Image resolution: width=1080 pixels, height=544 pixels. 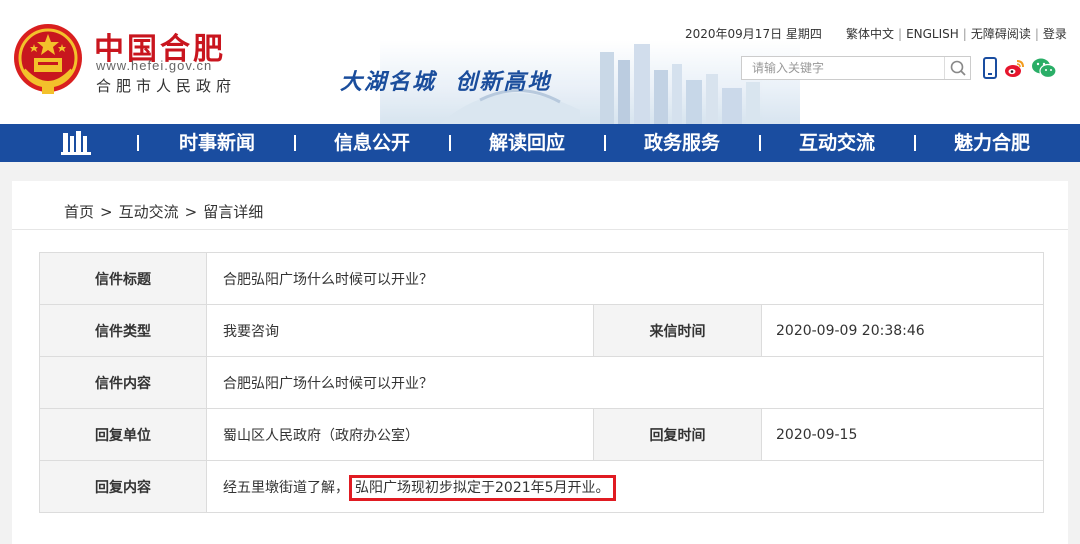 I want to click on table-row: 信件内容 合肥弘阳广场什么时候可以开业？, so click(x=542, y=382).